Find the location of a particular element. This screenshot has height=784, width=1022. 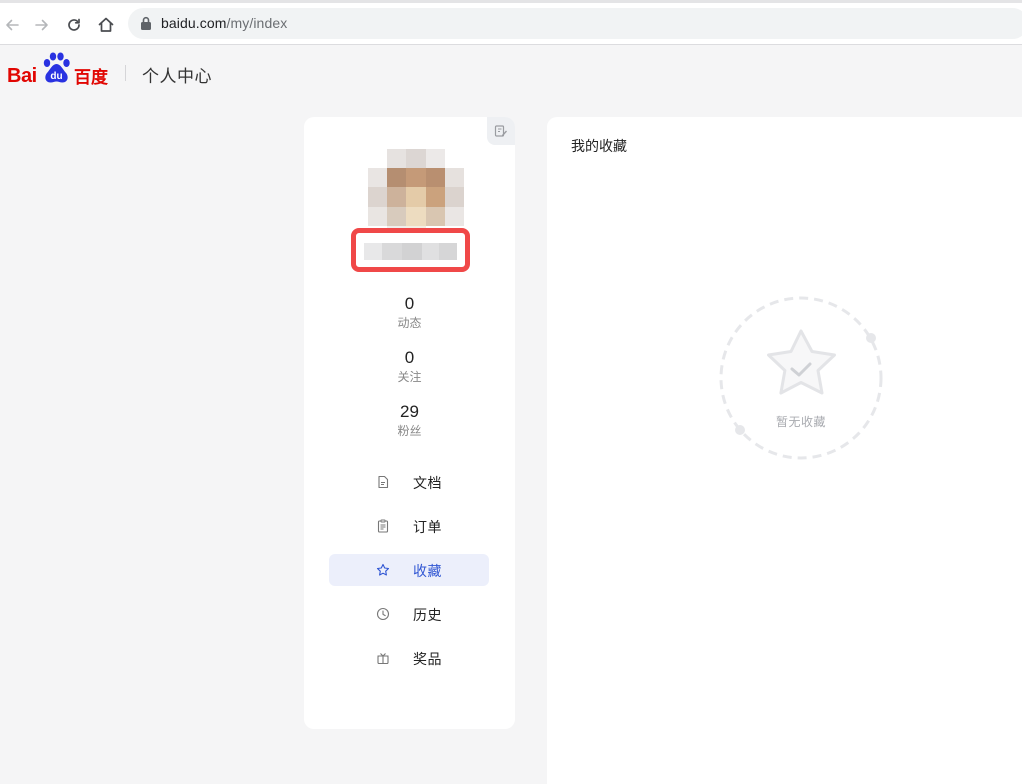

home-button is located at coordinates (106, 25).